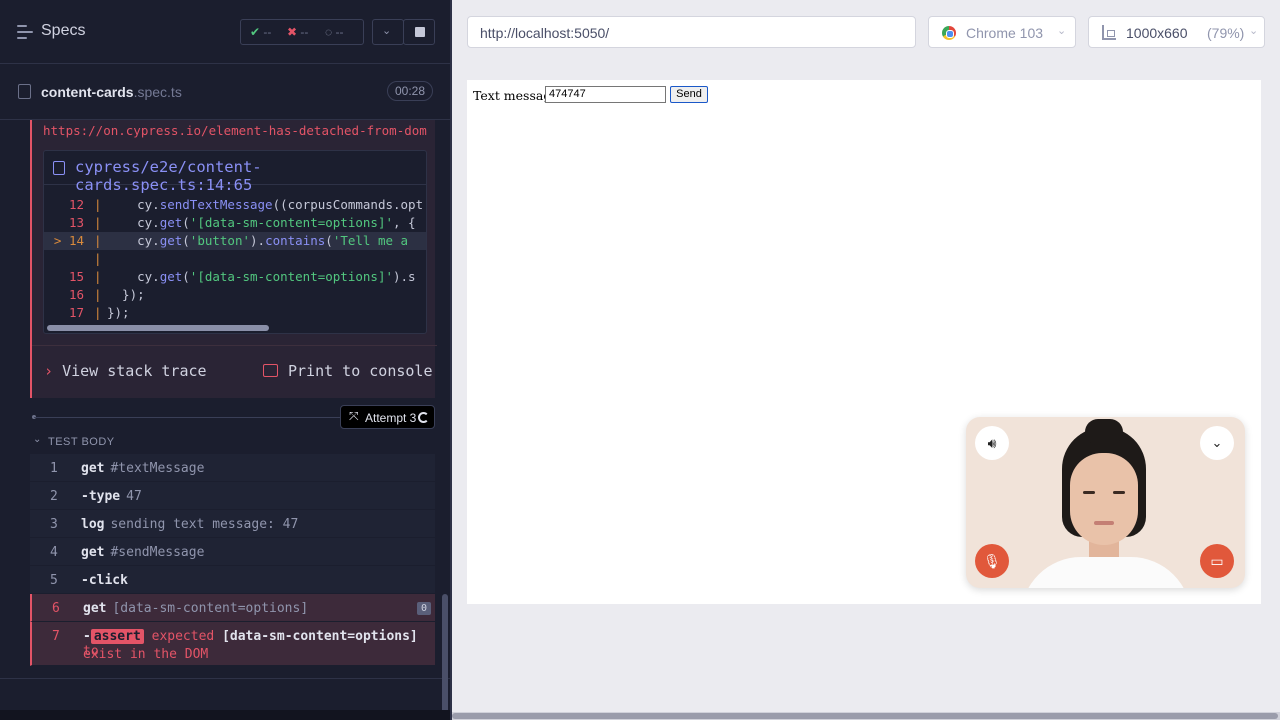 Image resolution: width=1280 pixels, height=720 pixels. Describe the element at coordinates (54, 468) in the screenshot. I see `command-number: 1` at that location.